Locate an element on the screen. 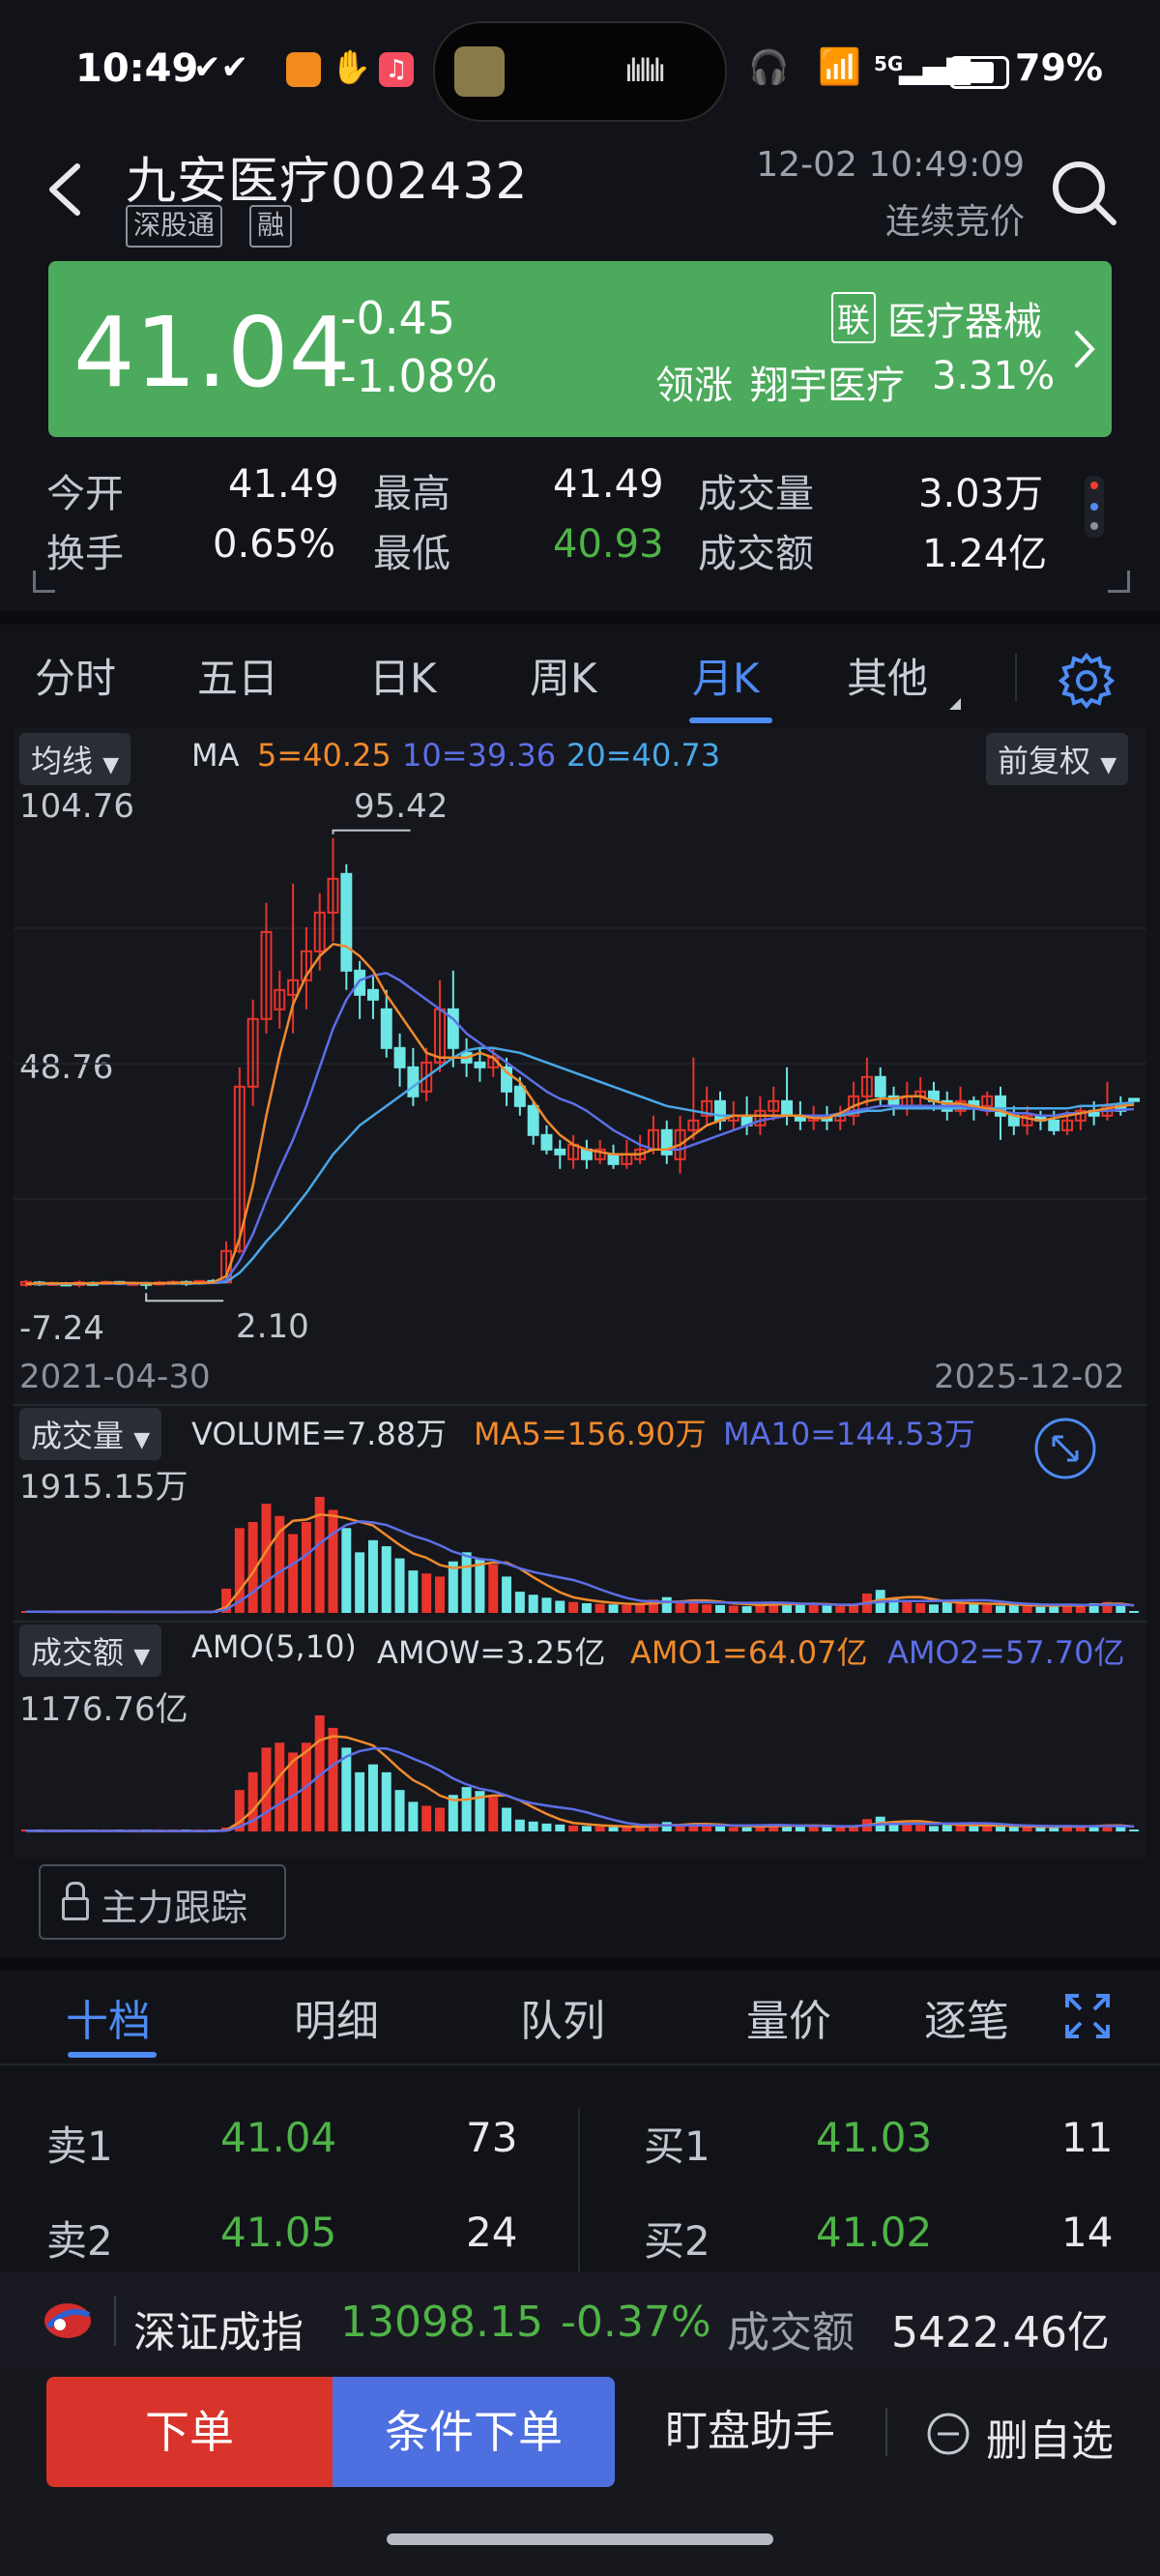  tab-weekly-k: 周K is located at coordinates (563, 675).